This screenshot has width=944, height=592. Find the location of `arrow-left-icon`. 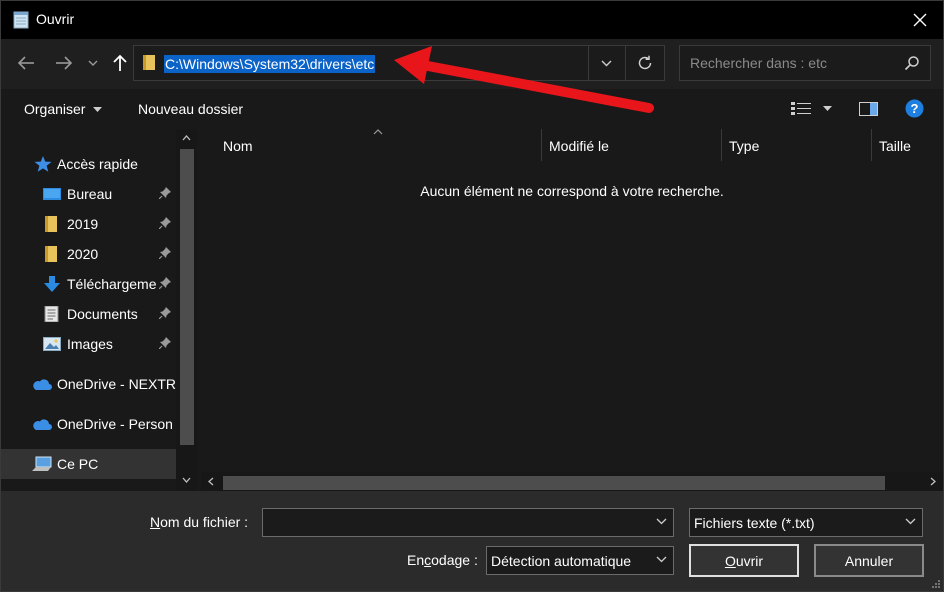

arrow-left-icon is located at coordinates (25, 63).